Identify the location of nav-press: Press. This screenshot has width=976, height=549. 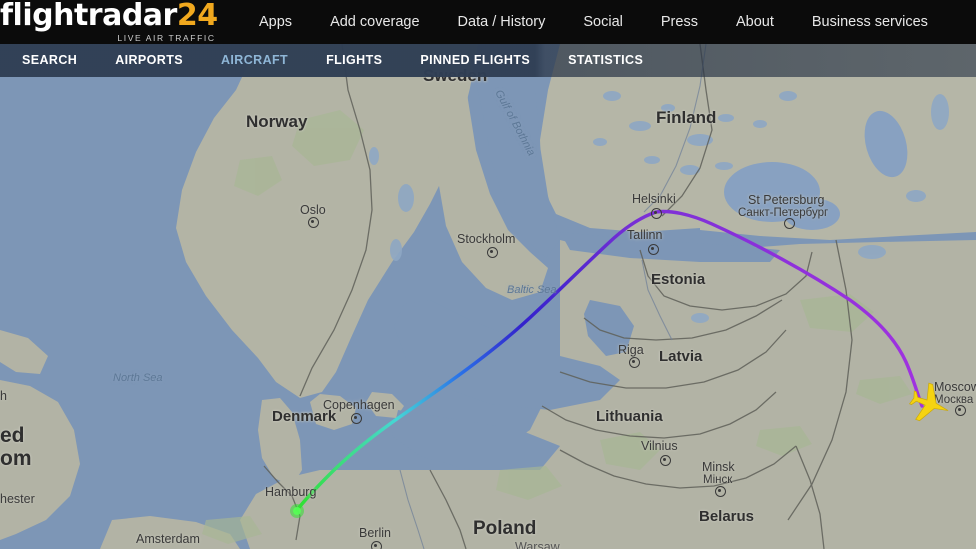
(679, 22).